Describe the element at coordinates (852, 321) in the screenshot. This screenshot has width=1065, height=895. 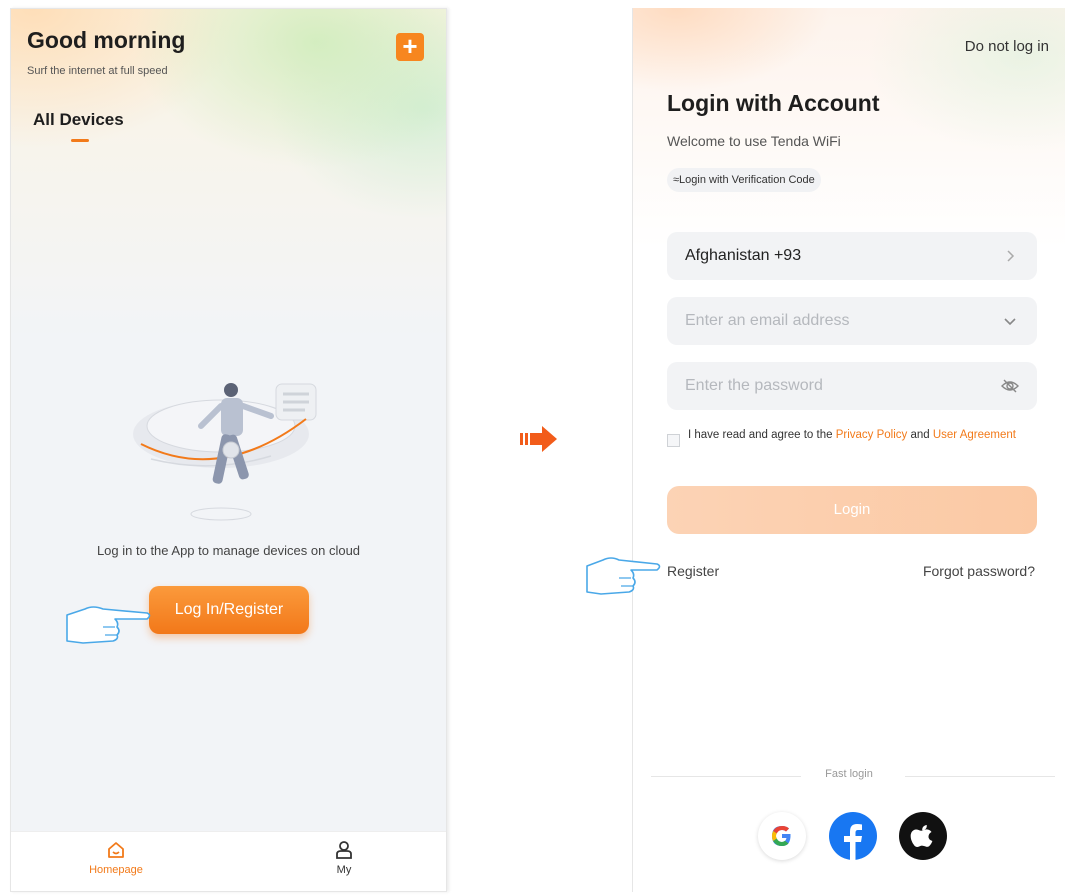
I see `email-field: Enter an email address` at that location.